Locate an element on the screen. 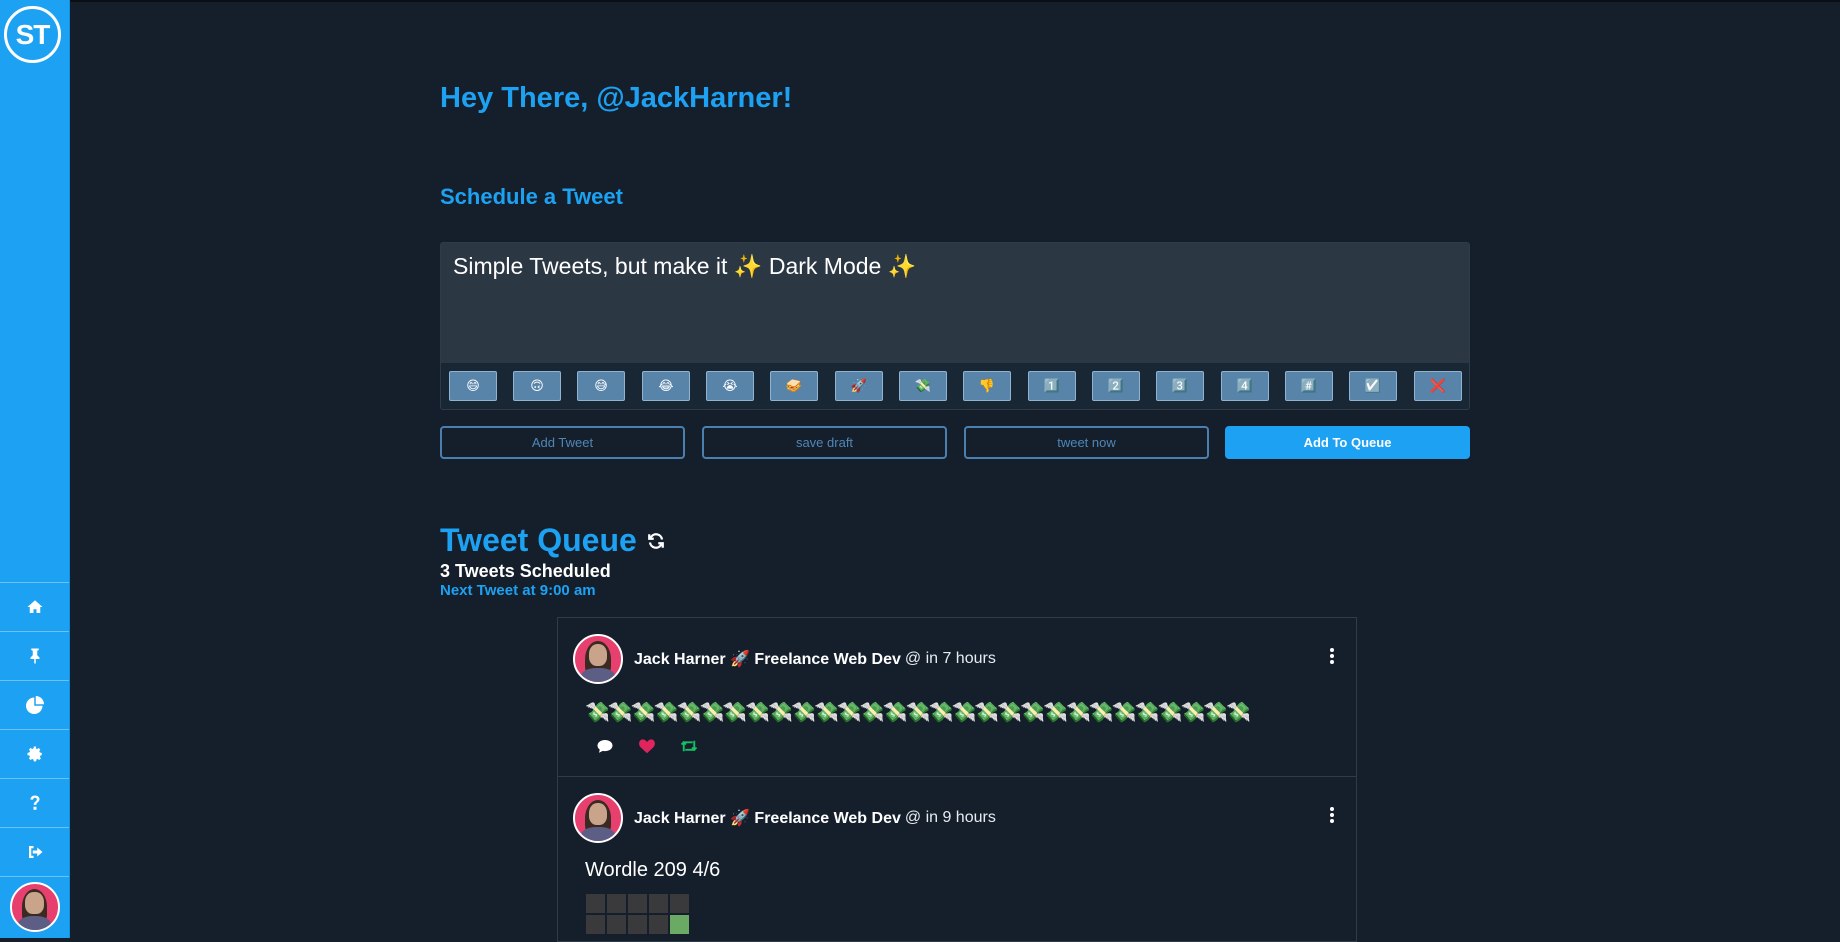 This screenshot has height=942, width=1840. pie-chart-icon is located at coordinates (34, 705).